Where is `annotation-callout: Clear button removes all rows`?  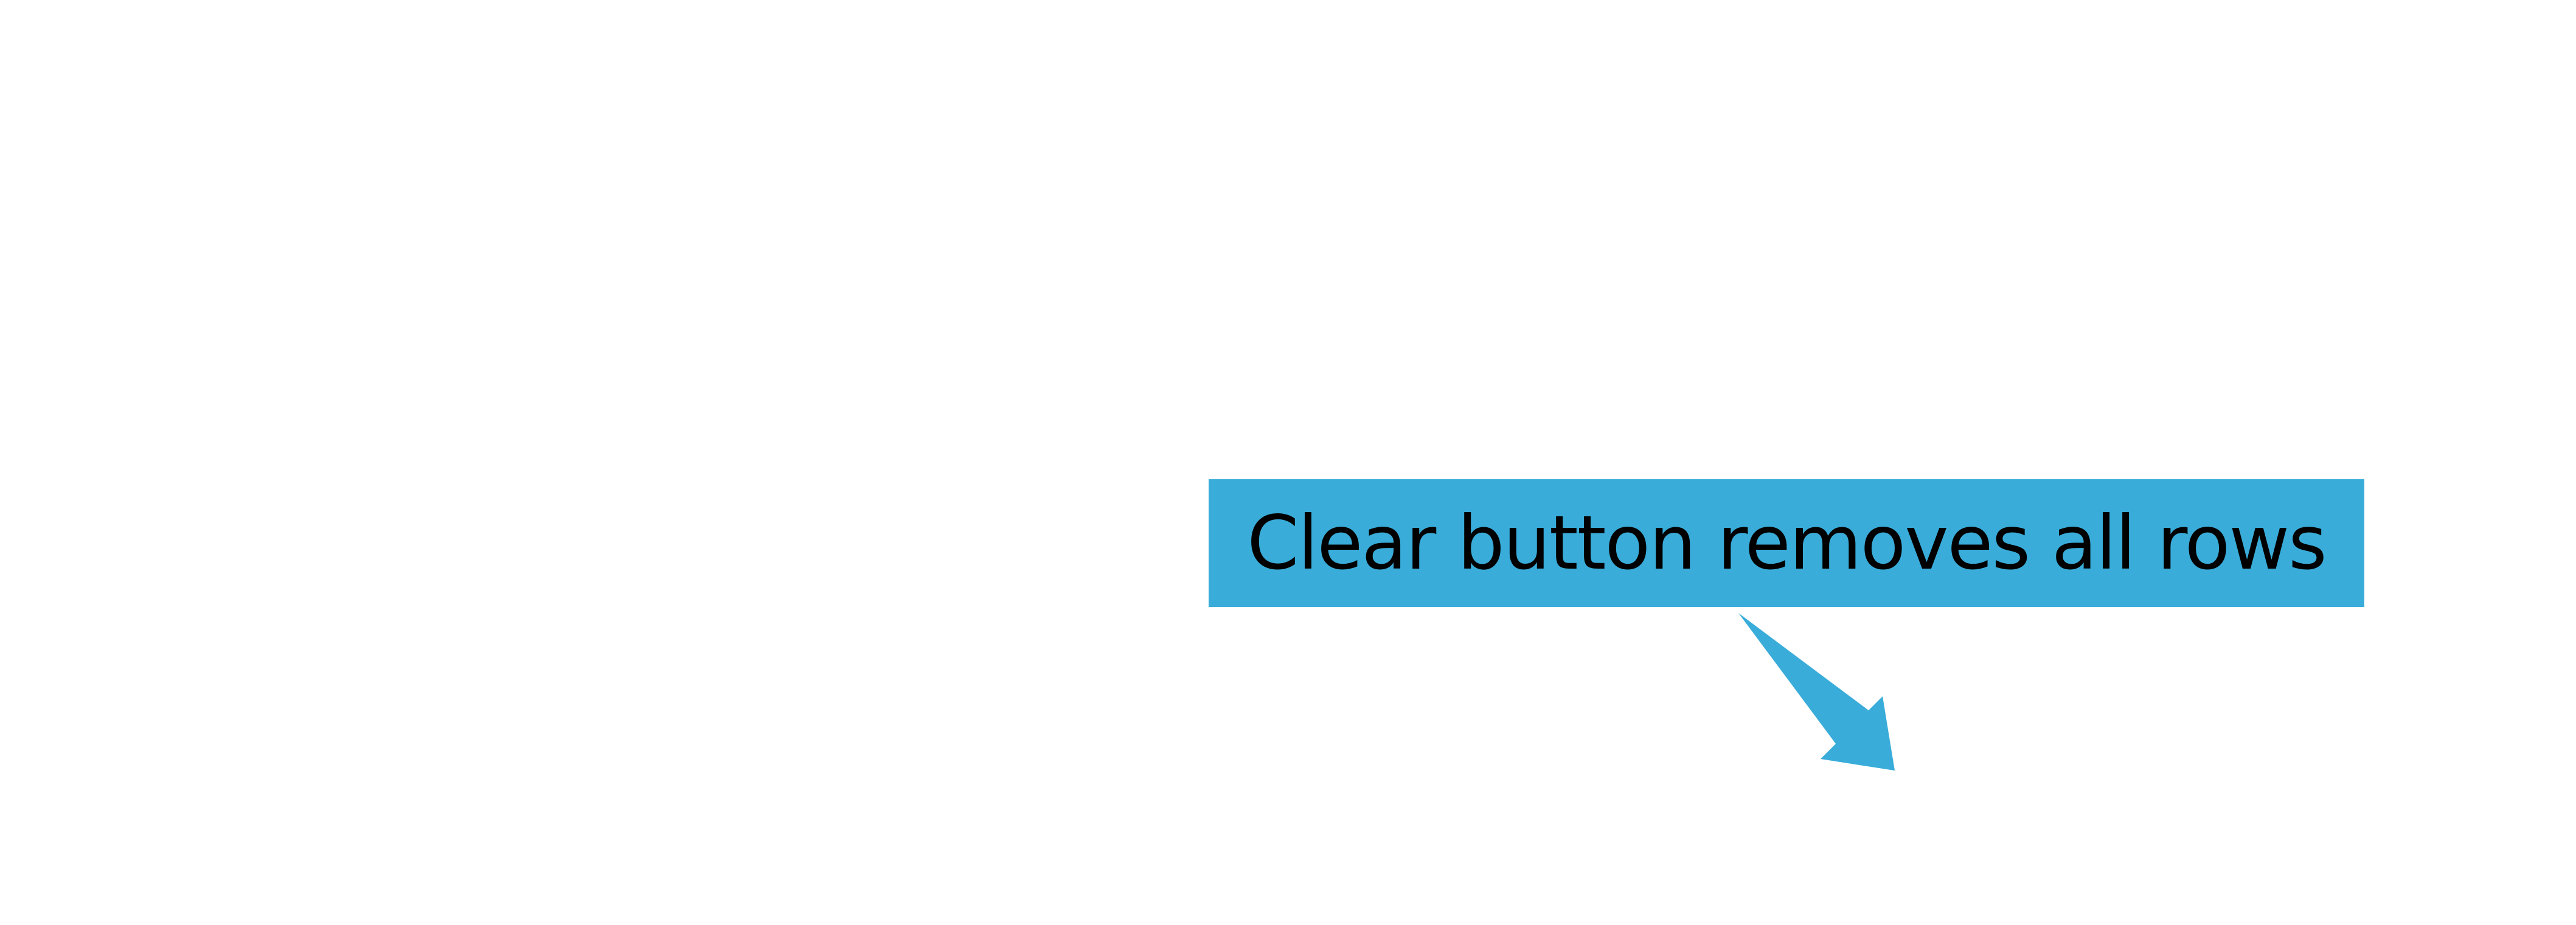 annotation-callout: Clear button removes all rows is located at coordinates (1786, 543).